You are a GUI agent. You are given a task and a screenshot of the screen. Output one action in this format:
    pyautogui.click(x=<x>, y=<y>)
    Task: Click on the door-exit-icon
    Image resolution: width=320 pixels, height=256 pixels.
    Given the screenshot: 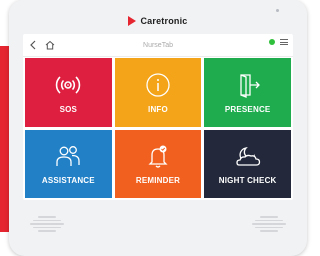 What is the action you would take?
    pyautogui.click(x=250, y=86)
    